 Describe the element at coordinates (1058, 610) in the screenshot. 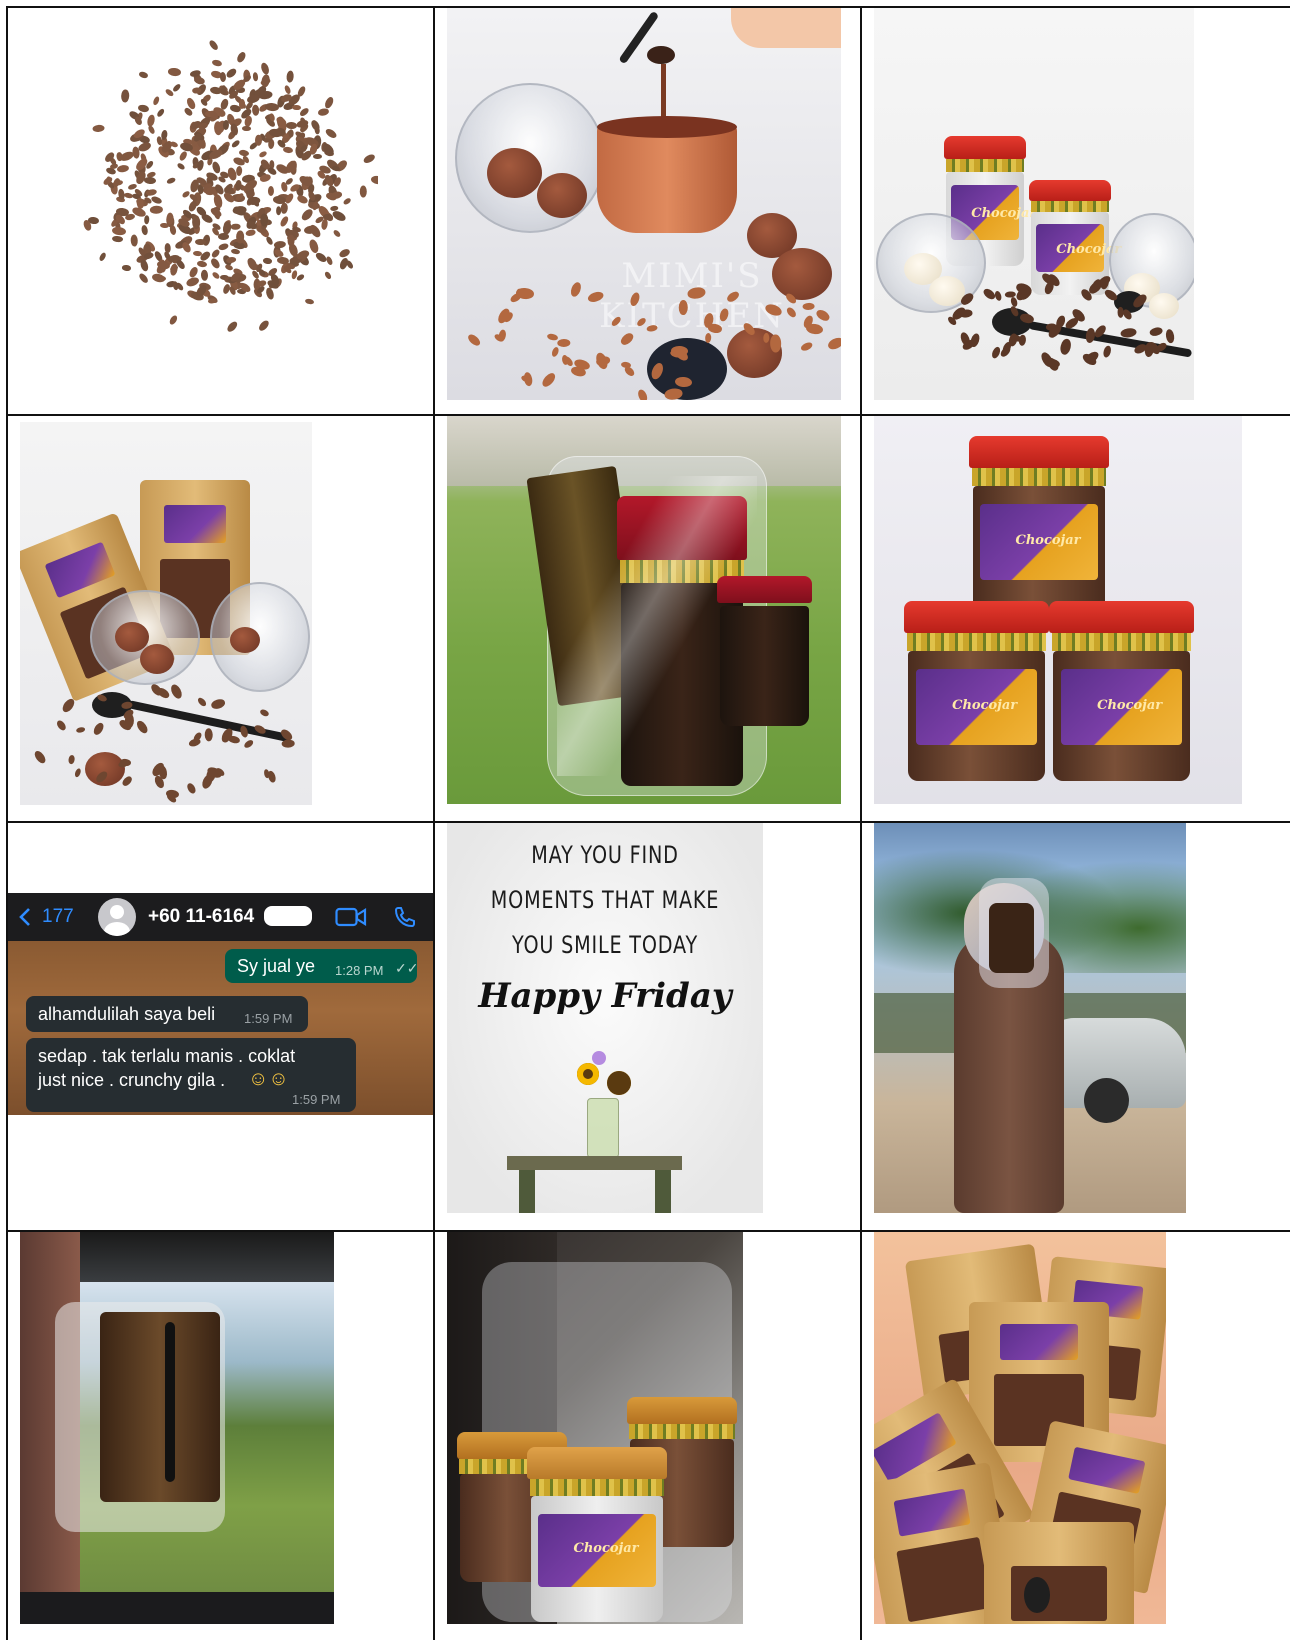

I see `stacked-chocojar-jars-photo: Chocojar Chocojar Chocojar` at that location.